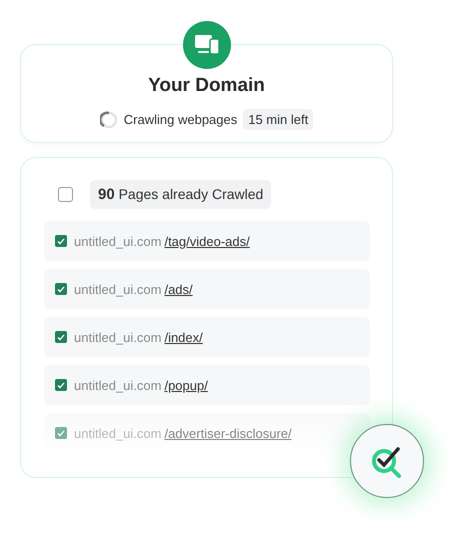 This screenshot has height=535, width=462. What do you see at coordinates (181, 194) in the screenshot?
I see `pages-count: 90 Pages already Crawled` at bounding box center [181, 194].